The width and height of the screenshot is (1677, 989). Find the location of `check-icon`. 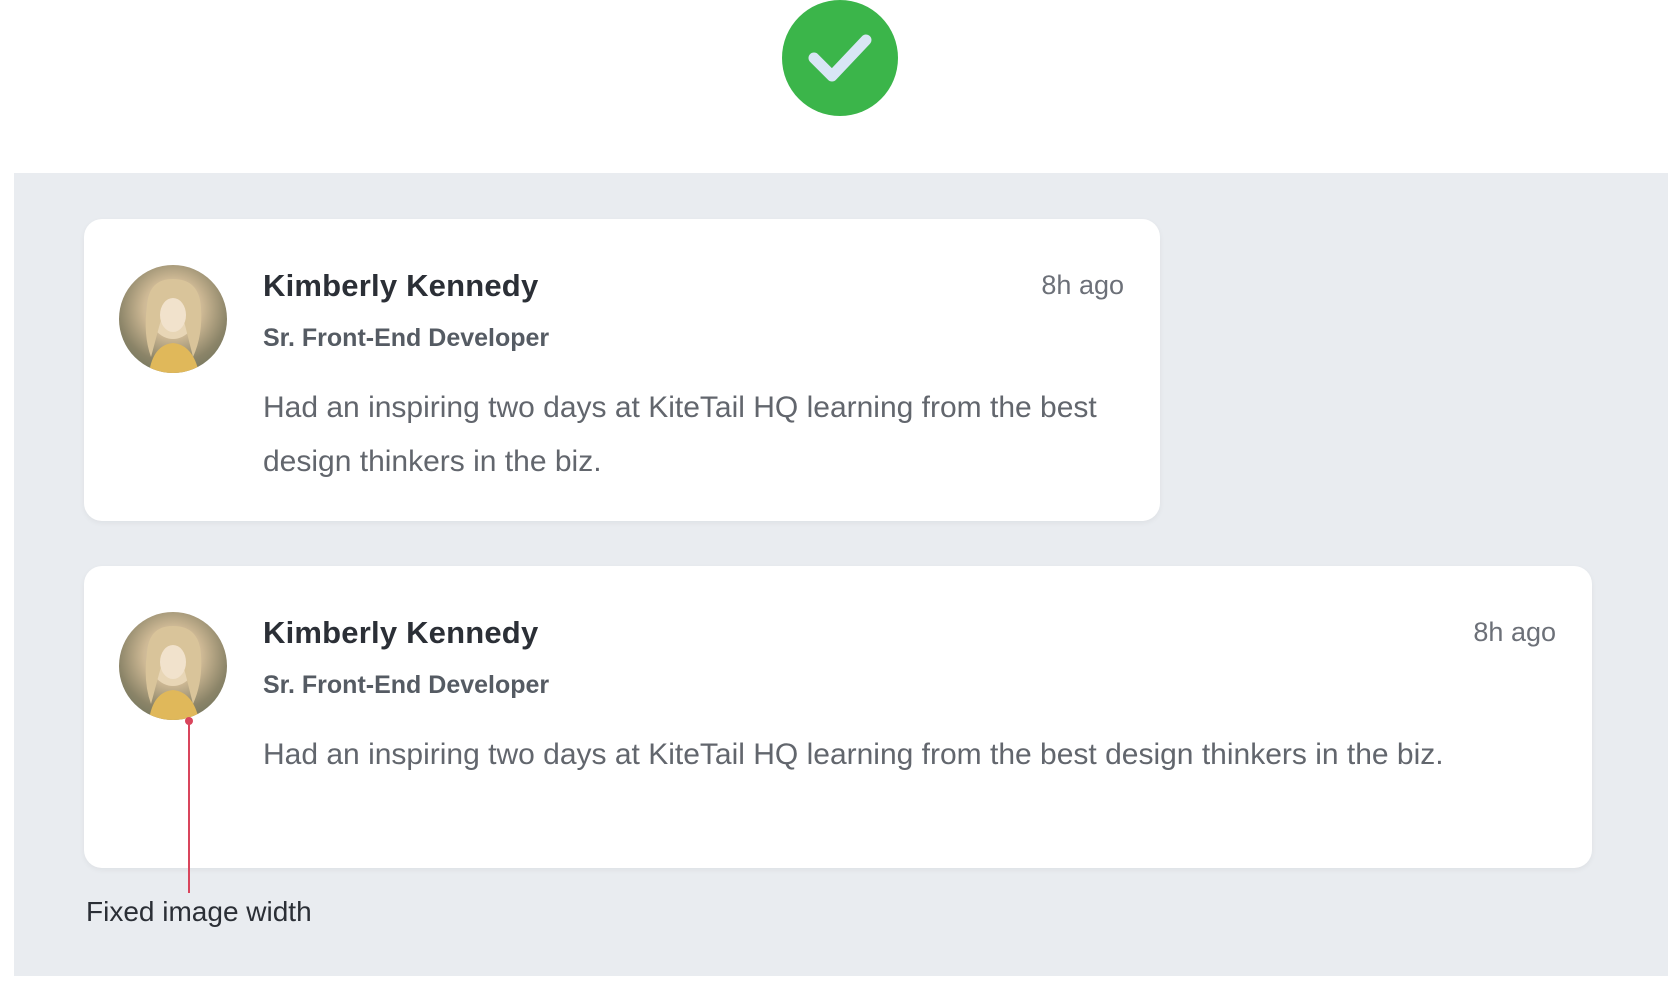

check-icon is located at coordinates (840, 58).